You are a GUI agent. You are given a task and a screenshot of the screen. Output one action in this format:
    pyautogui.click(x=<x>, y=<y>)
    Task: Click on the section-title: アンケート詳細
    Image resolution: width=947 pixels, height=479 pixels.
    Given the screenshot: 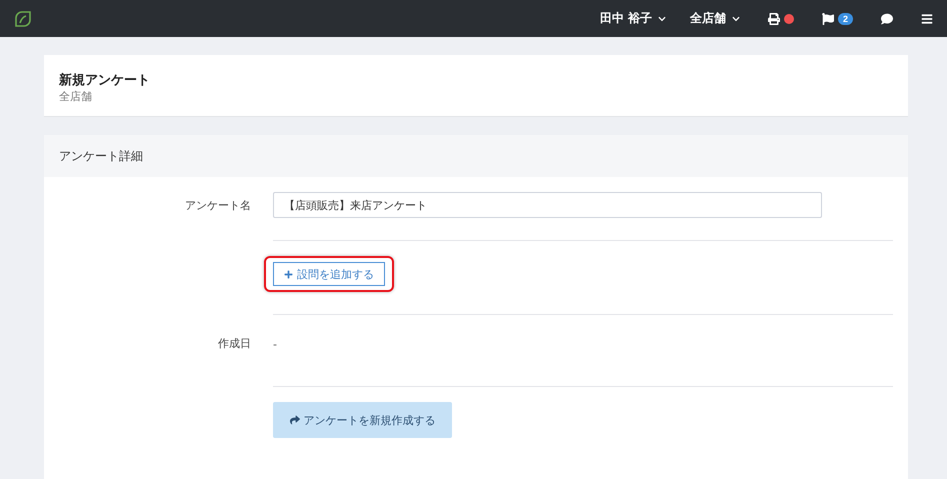 What is the action you would take?
    pyautogui.click(x=101, y=156)
    